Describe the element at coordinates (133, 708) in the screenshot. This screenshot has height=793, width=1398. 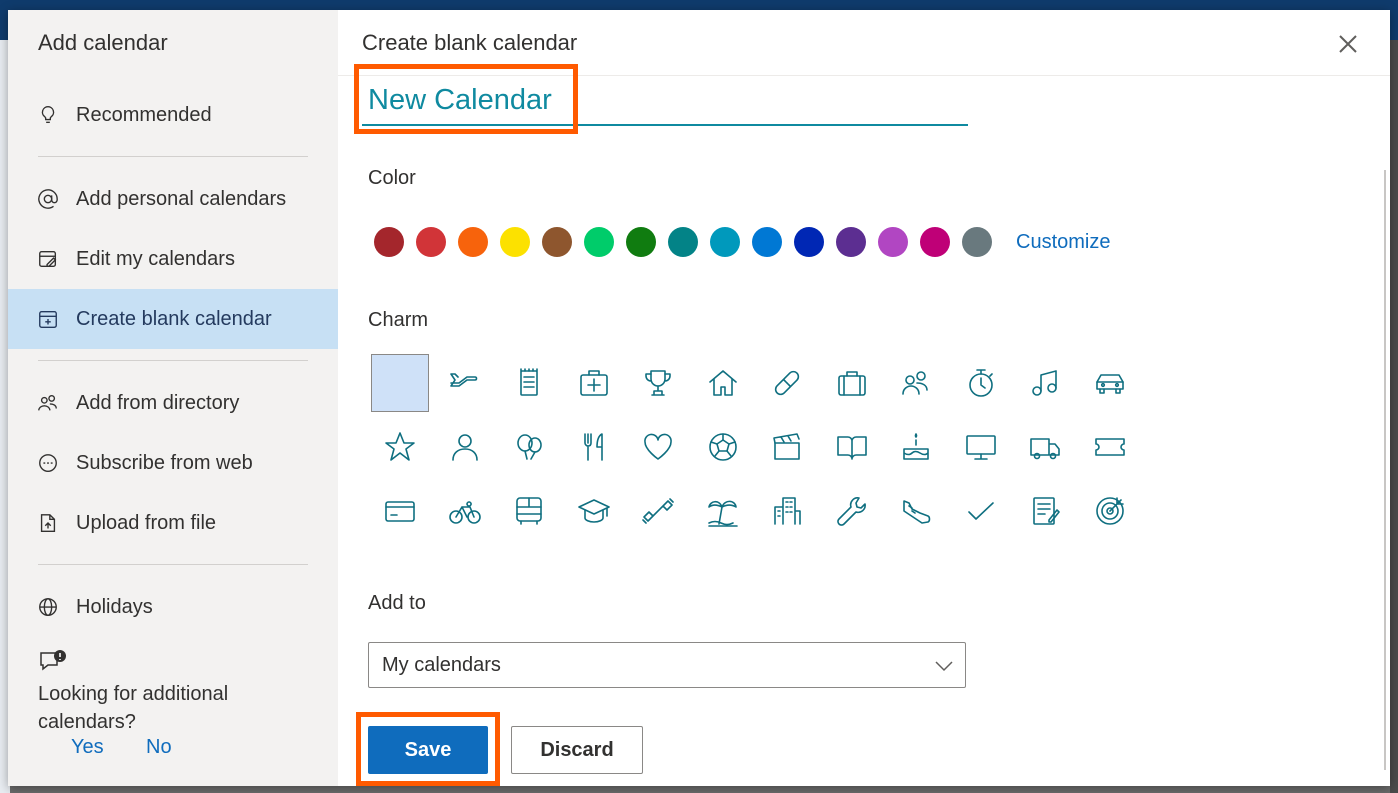
I see `feedback-question: Looking for additional calendars?` at that location.